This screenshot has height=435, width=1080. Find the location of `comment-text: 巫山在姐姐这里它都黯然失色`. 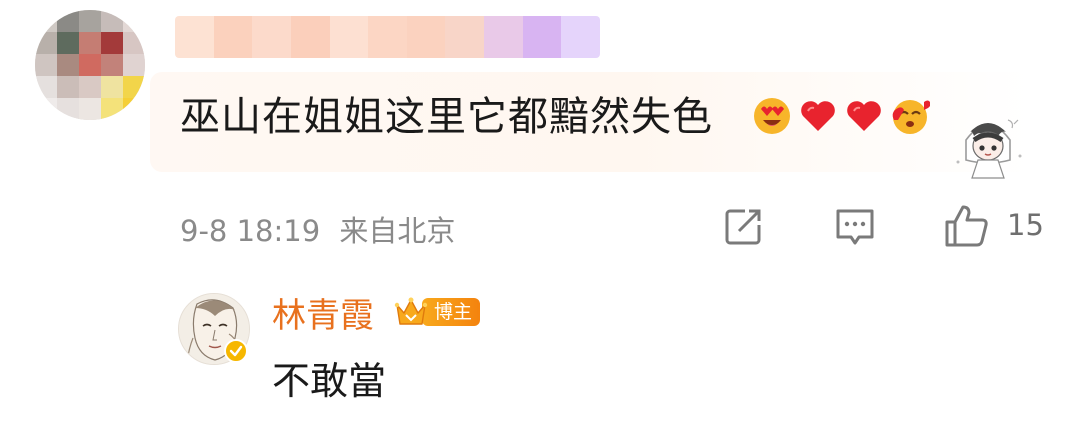

comment-text: 巫山在姐姐这里它都黯然失色 is located at coordinates (446, 117).